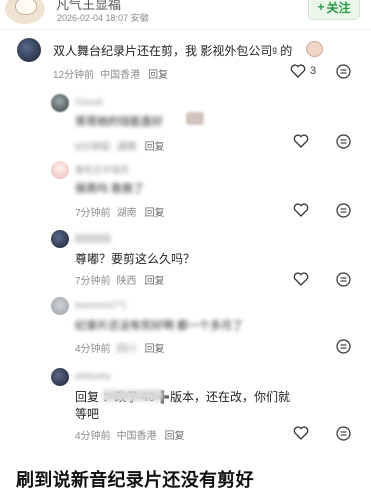 This screenshot has width=371, height=500. What do you see at coordinates (139, 18) in the screenshot?
I see `post-location: 安徽` at bounding box center [139, 18].